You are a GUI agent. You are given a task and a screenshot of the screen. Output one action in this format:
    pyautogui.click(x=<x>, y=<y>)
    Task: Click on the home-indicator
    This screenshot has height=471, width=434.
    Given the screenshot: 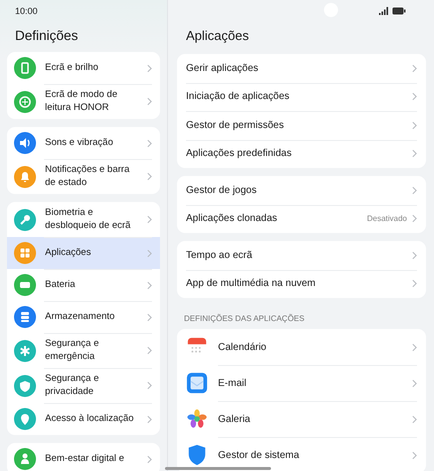 What is the action you would take?
    pyautogui.click(x=218, y=468)
    